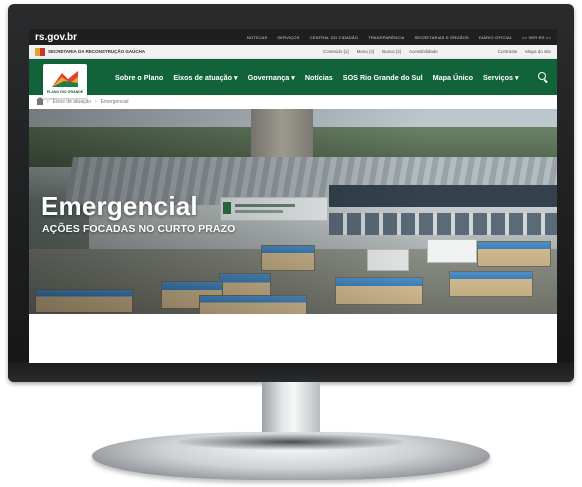 Image resolution: width=582 pixels, height=487 pixels. Describe the element at coordinates (40, 101) in the screenshot. I see `home-icon` at that location.